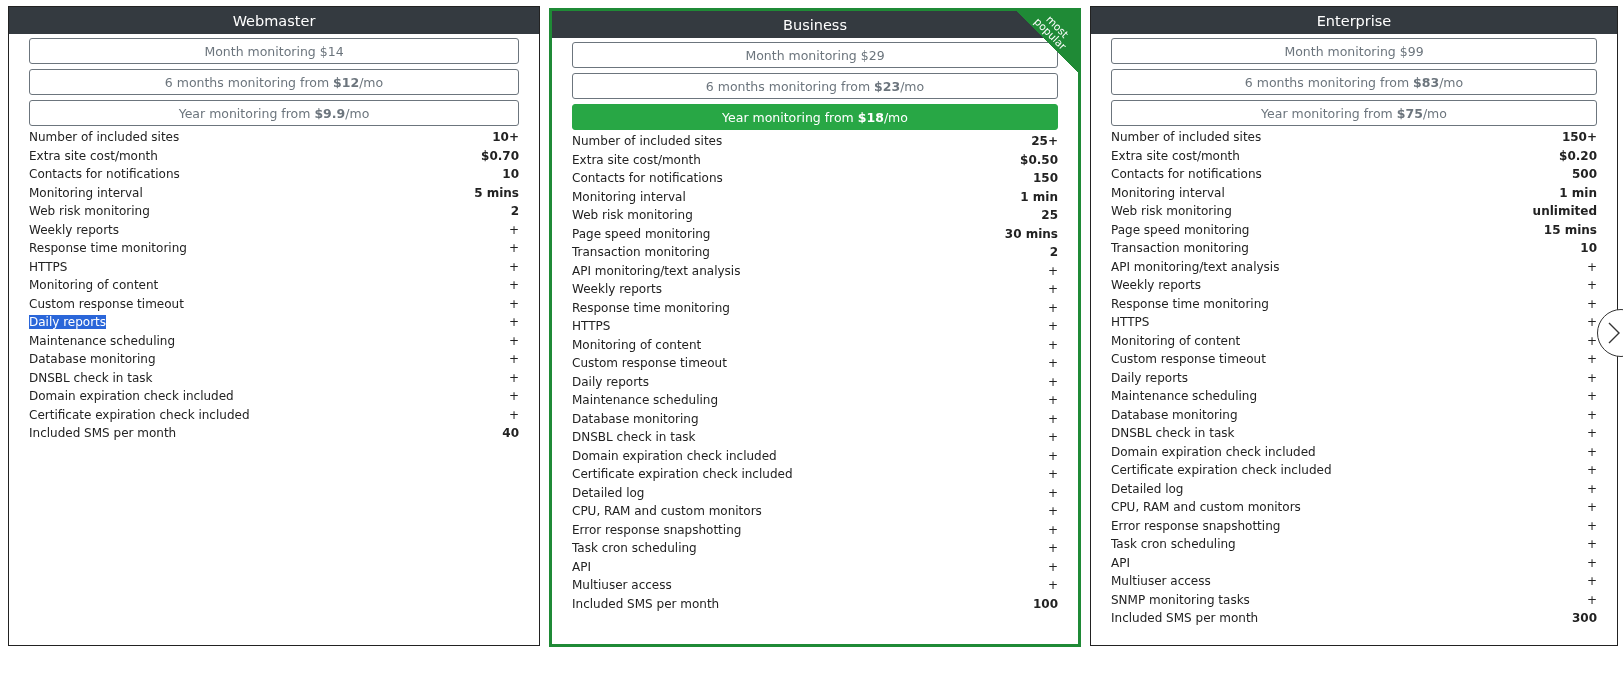 The image size is (1623, 673). Describe the element at coordinates (1206, 507) in the screenshot. I see `feature-label: CPU, RAM and custom monitors` at that location.